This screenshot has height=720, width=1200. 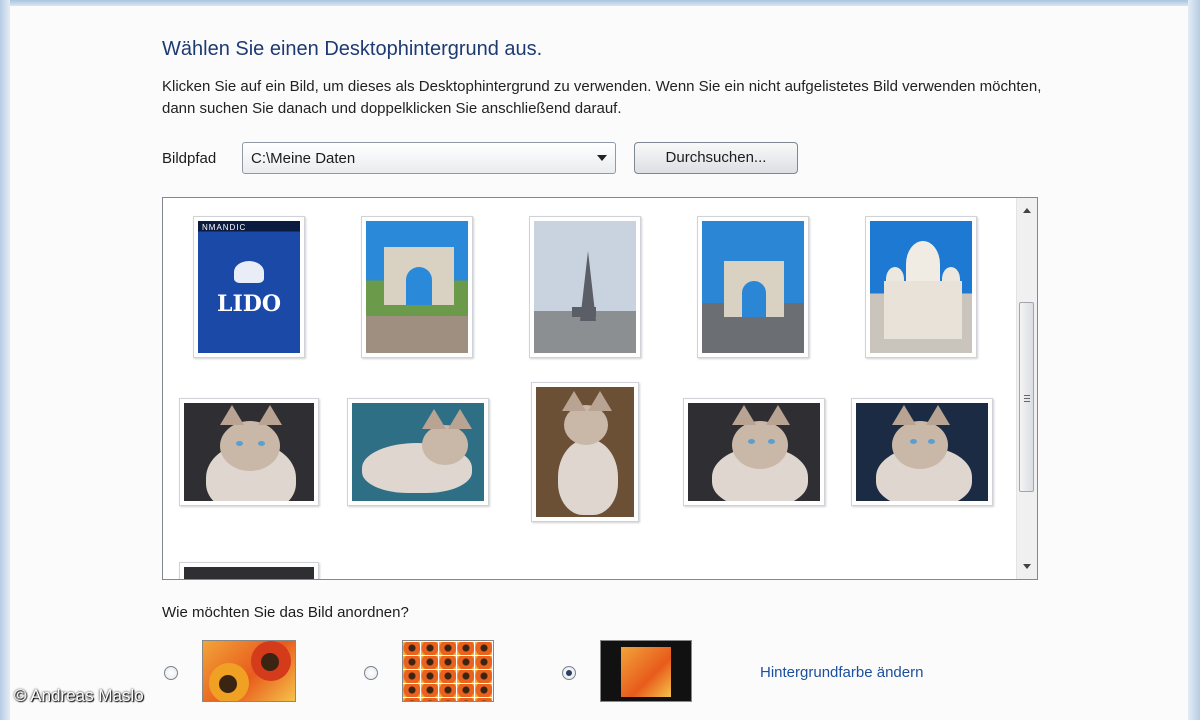 What do you see at coordinates (352, 49) in the screenshot?
I see `dialog-title: Wählen Sie einen Desktophintergrund aus.` at bounding box center [352, 49].